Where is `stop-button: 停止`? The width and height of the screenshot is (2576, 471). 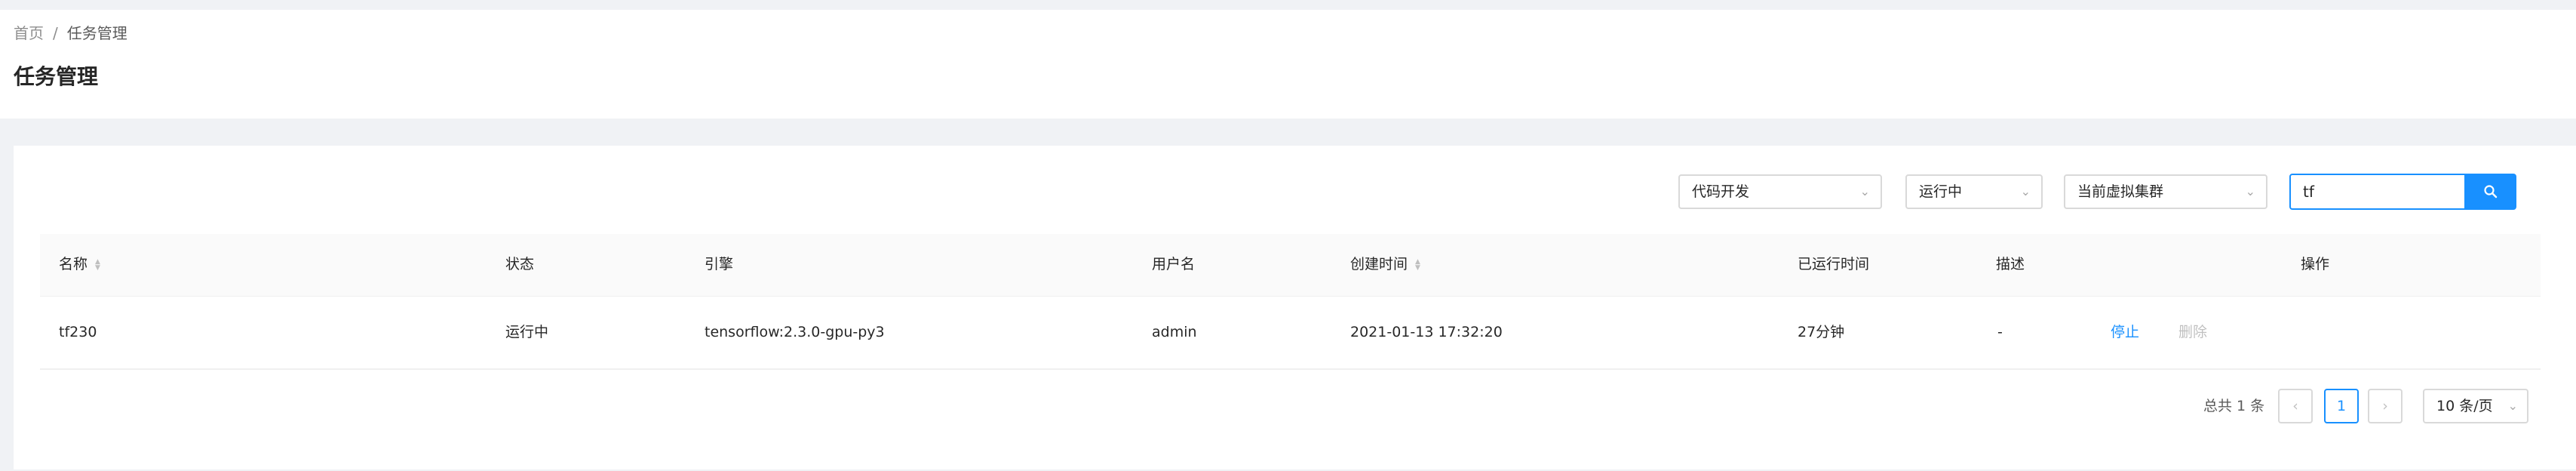 stop-button: 停止 is located at coordinates (2125, 332).